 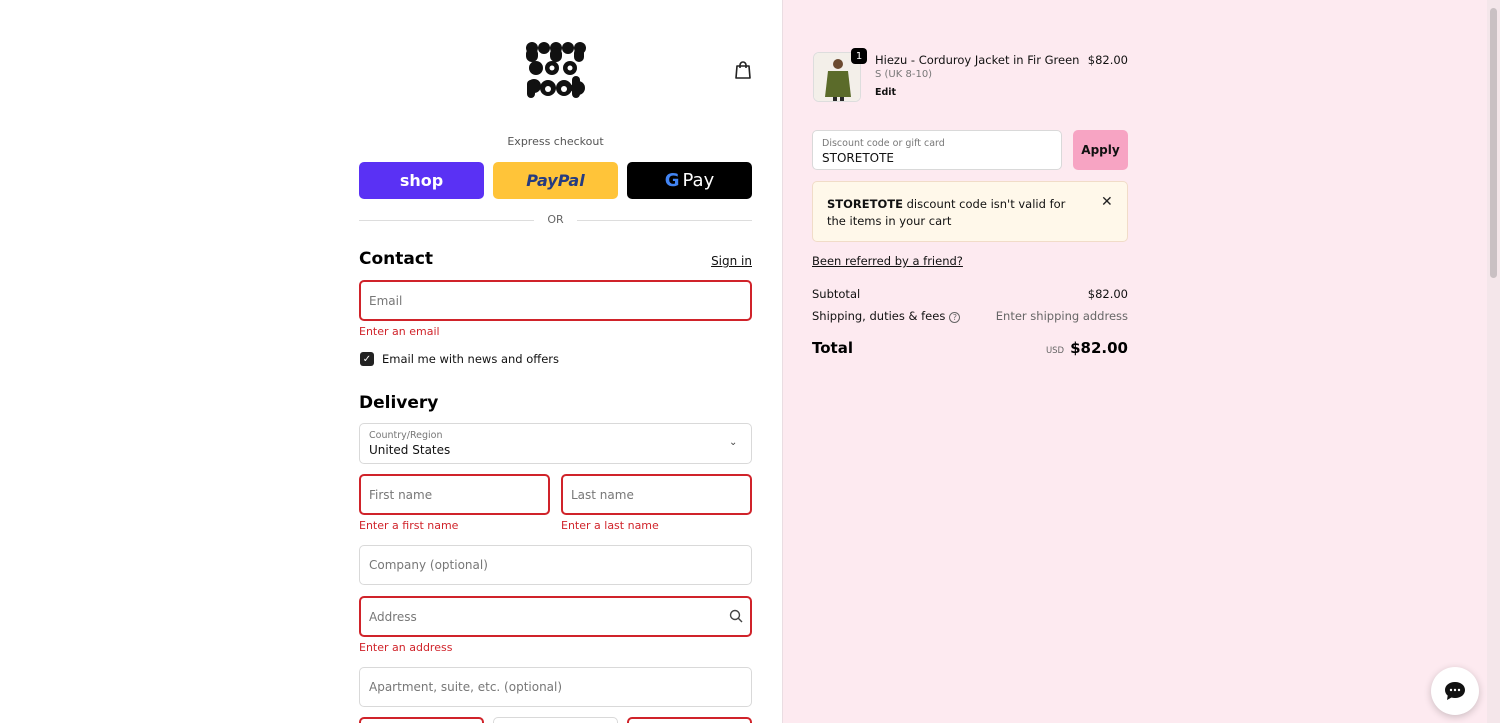 I want to click on alert-code: STORETOTE, so click(x=865, y=204).